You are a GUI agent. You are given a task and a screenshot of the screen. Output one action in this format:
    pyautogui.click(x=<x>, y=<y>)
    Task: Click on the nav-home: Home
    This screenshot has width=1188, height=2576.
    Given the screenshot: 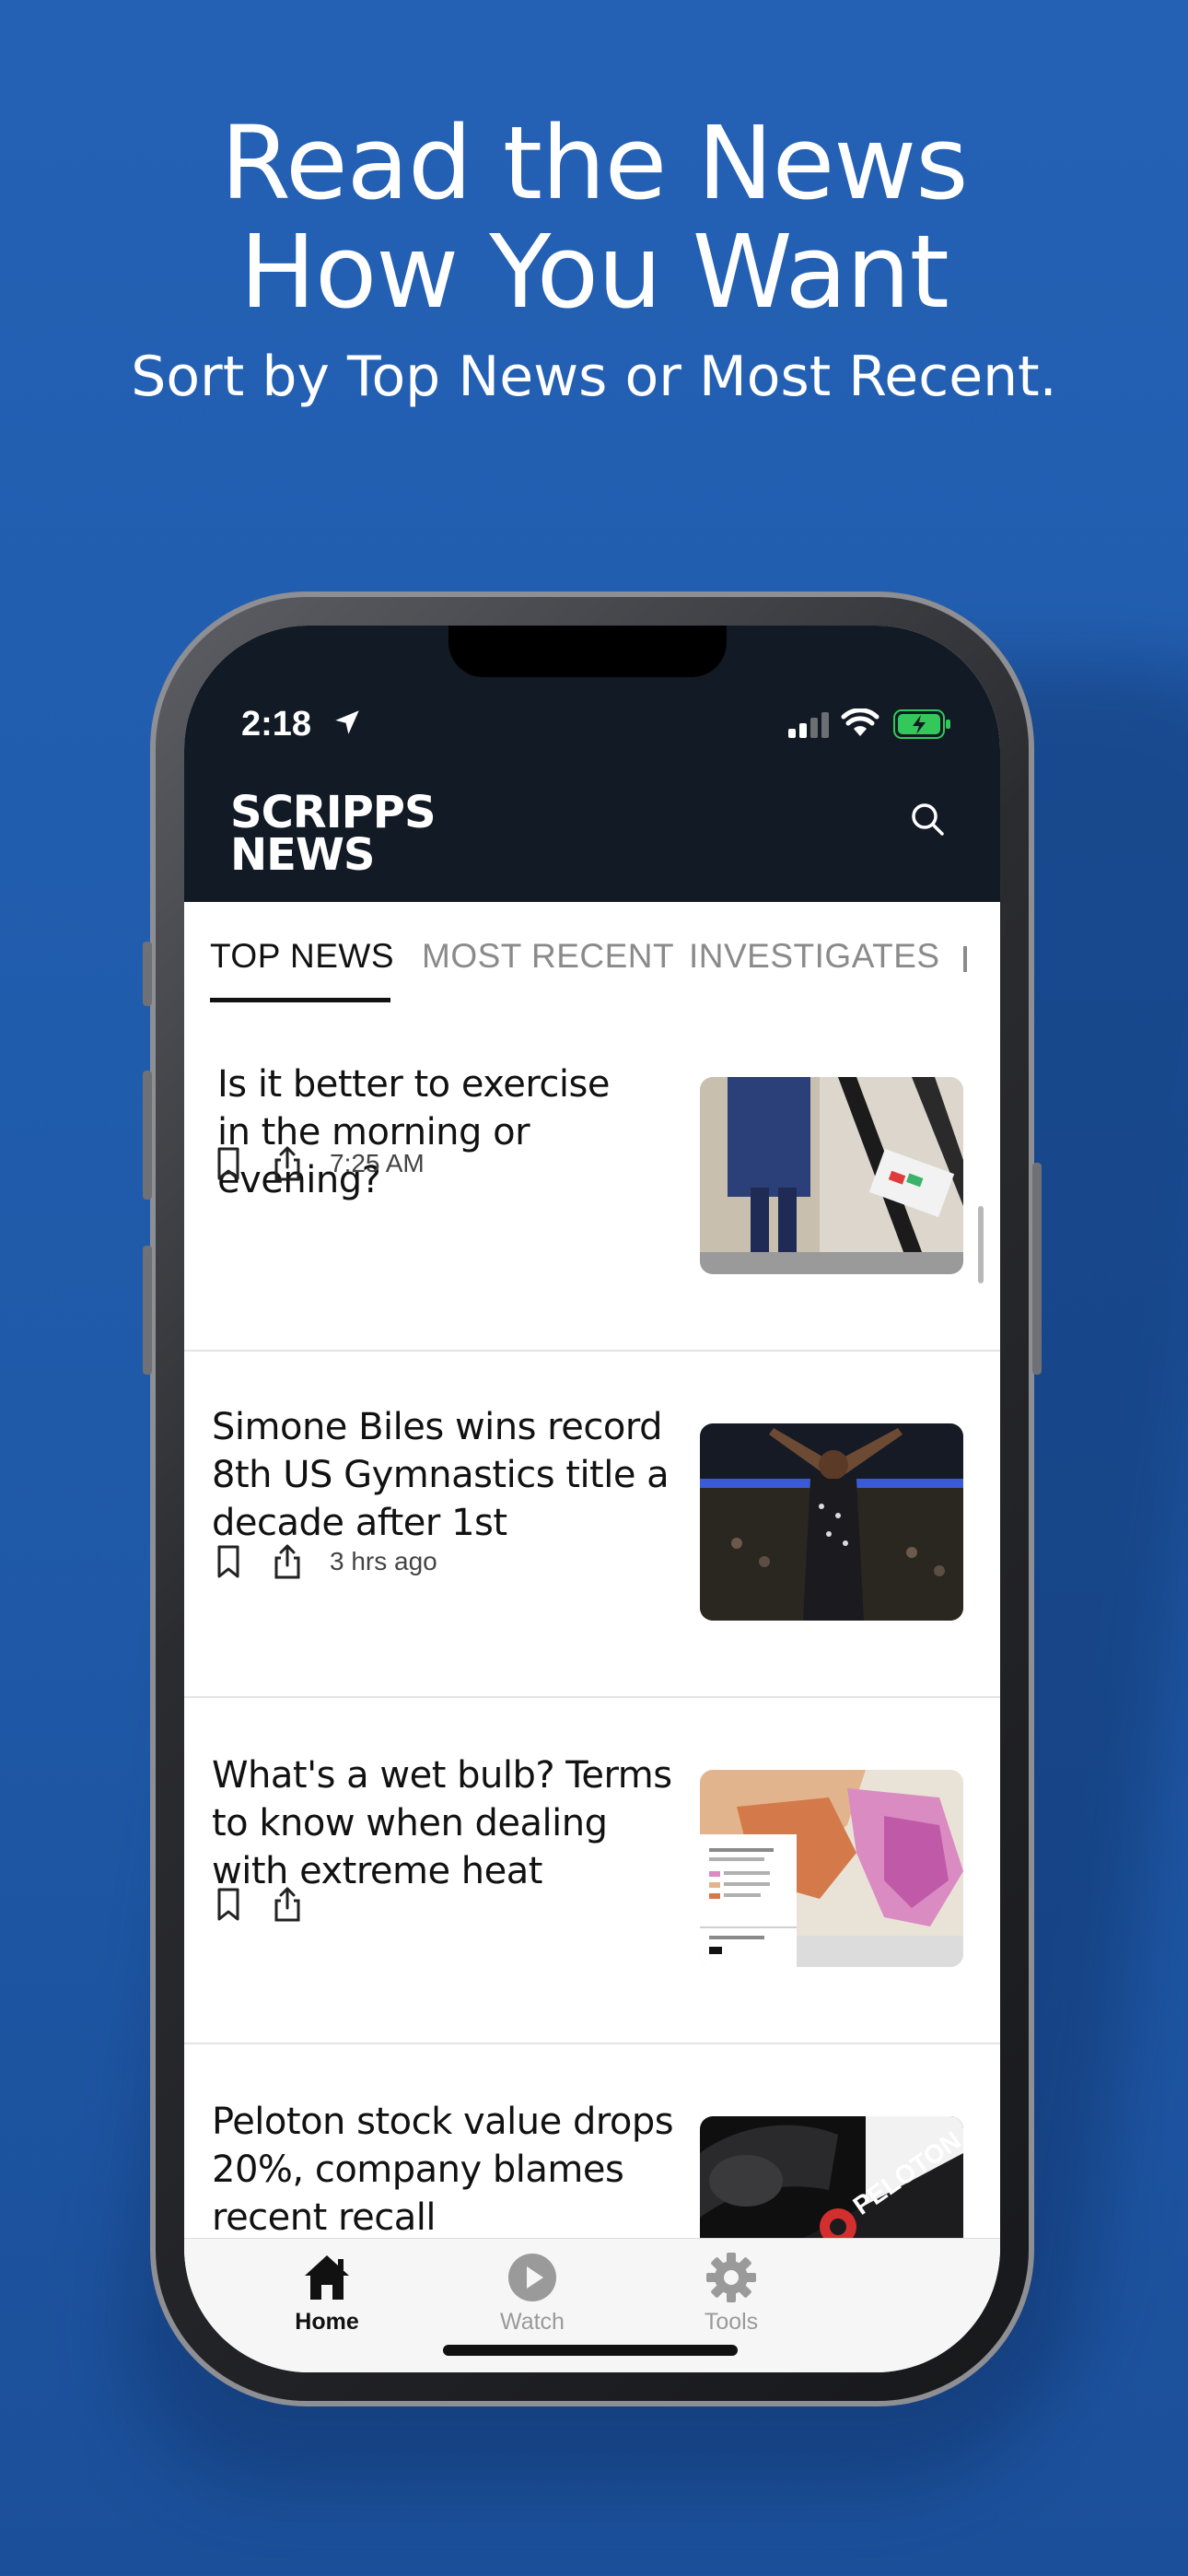 What is the action you would take?
    pyautogui.click(x=327, y=2292)
    